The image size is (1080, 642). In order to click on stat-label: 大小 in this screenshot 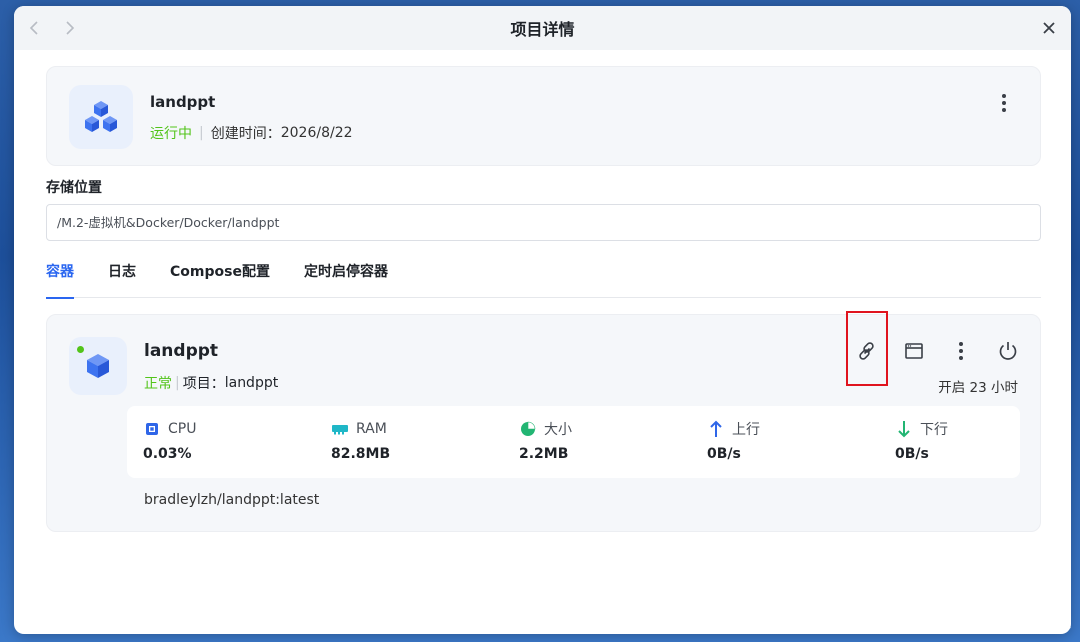, I will do `click(558, 430)`.